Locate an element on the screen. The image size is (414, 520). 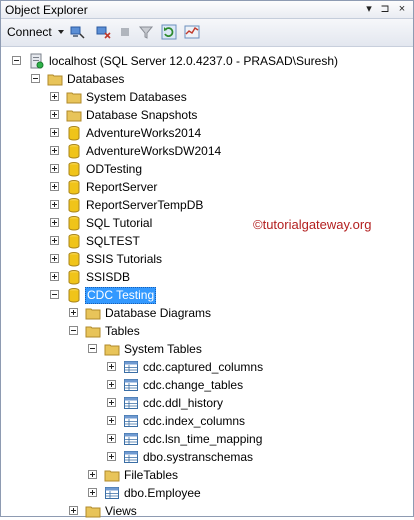
tree-node-table: dbo.systranschemas is located at coordinates (207, 457).